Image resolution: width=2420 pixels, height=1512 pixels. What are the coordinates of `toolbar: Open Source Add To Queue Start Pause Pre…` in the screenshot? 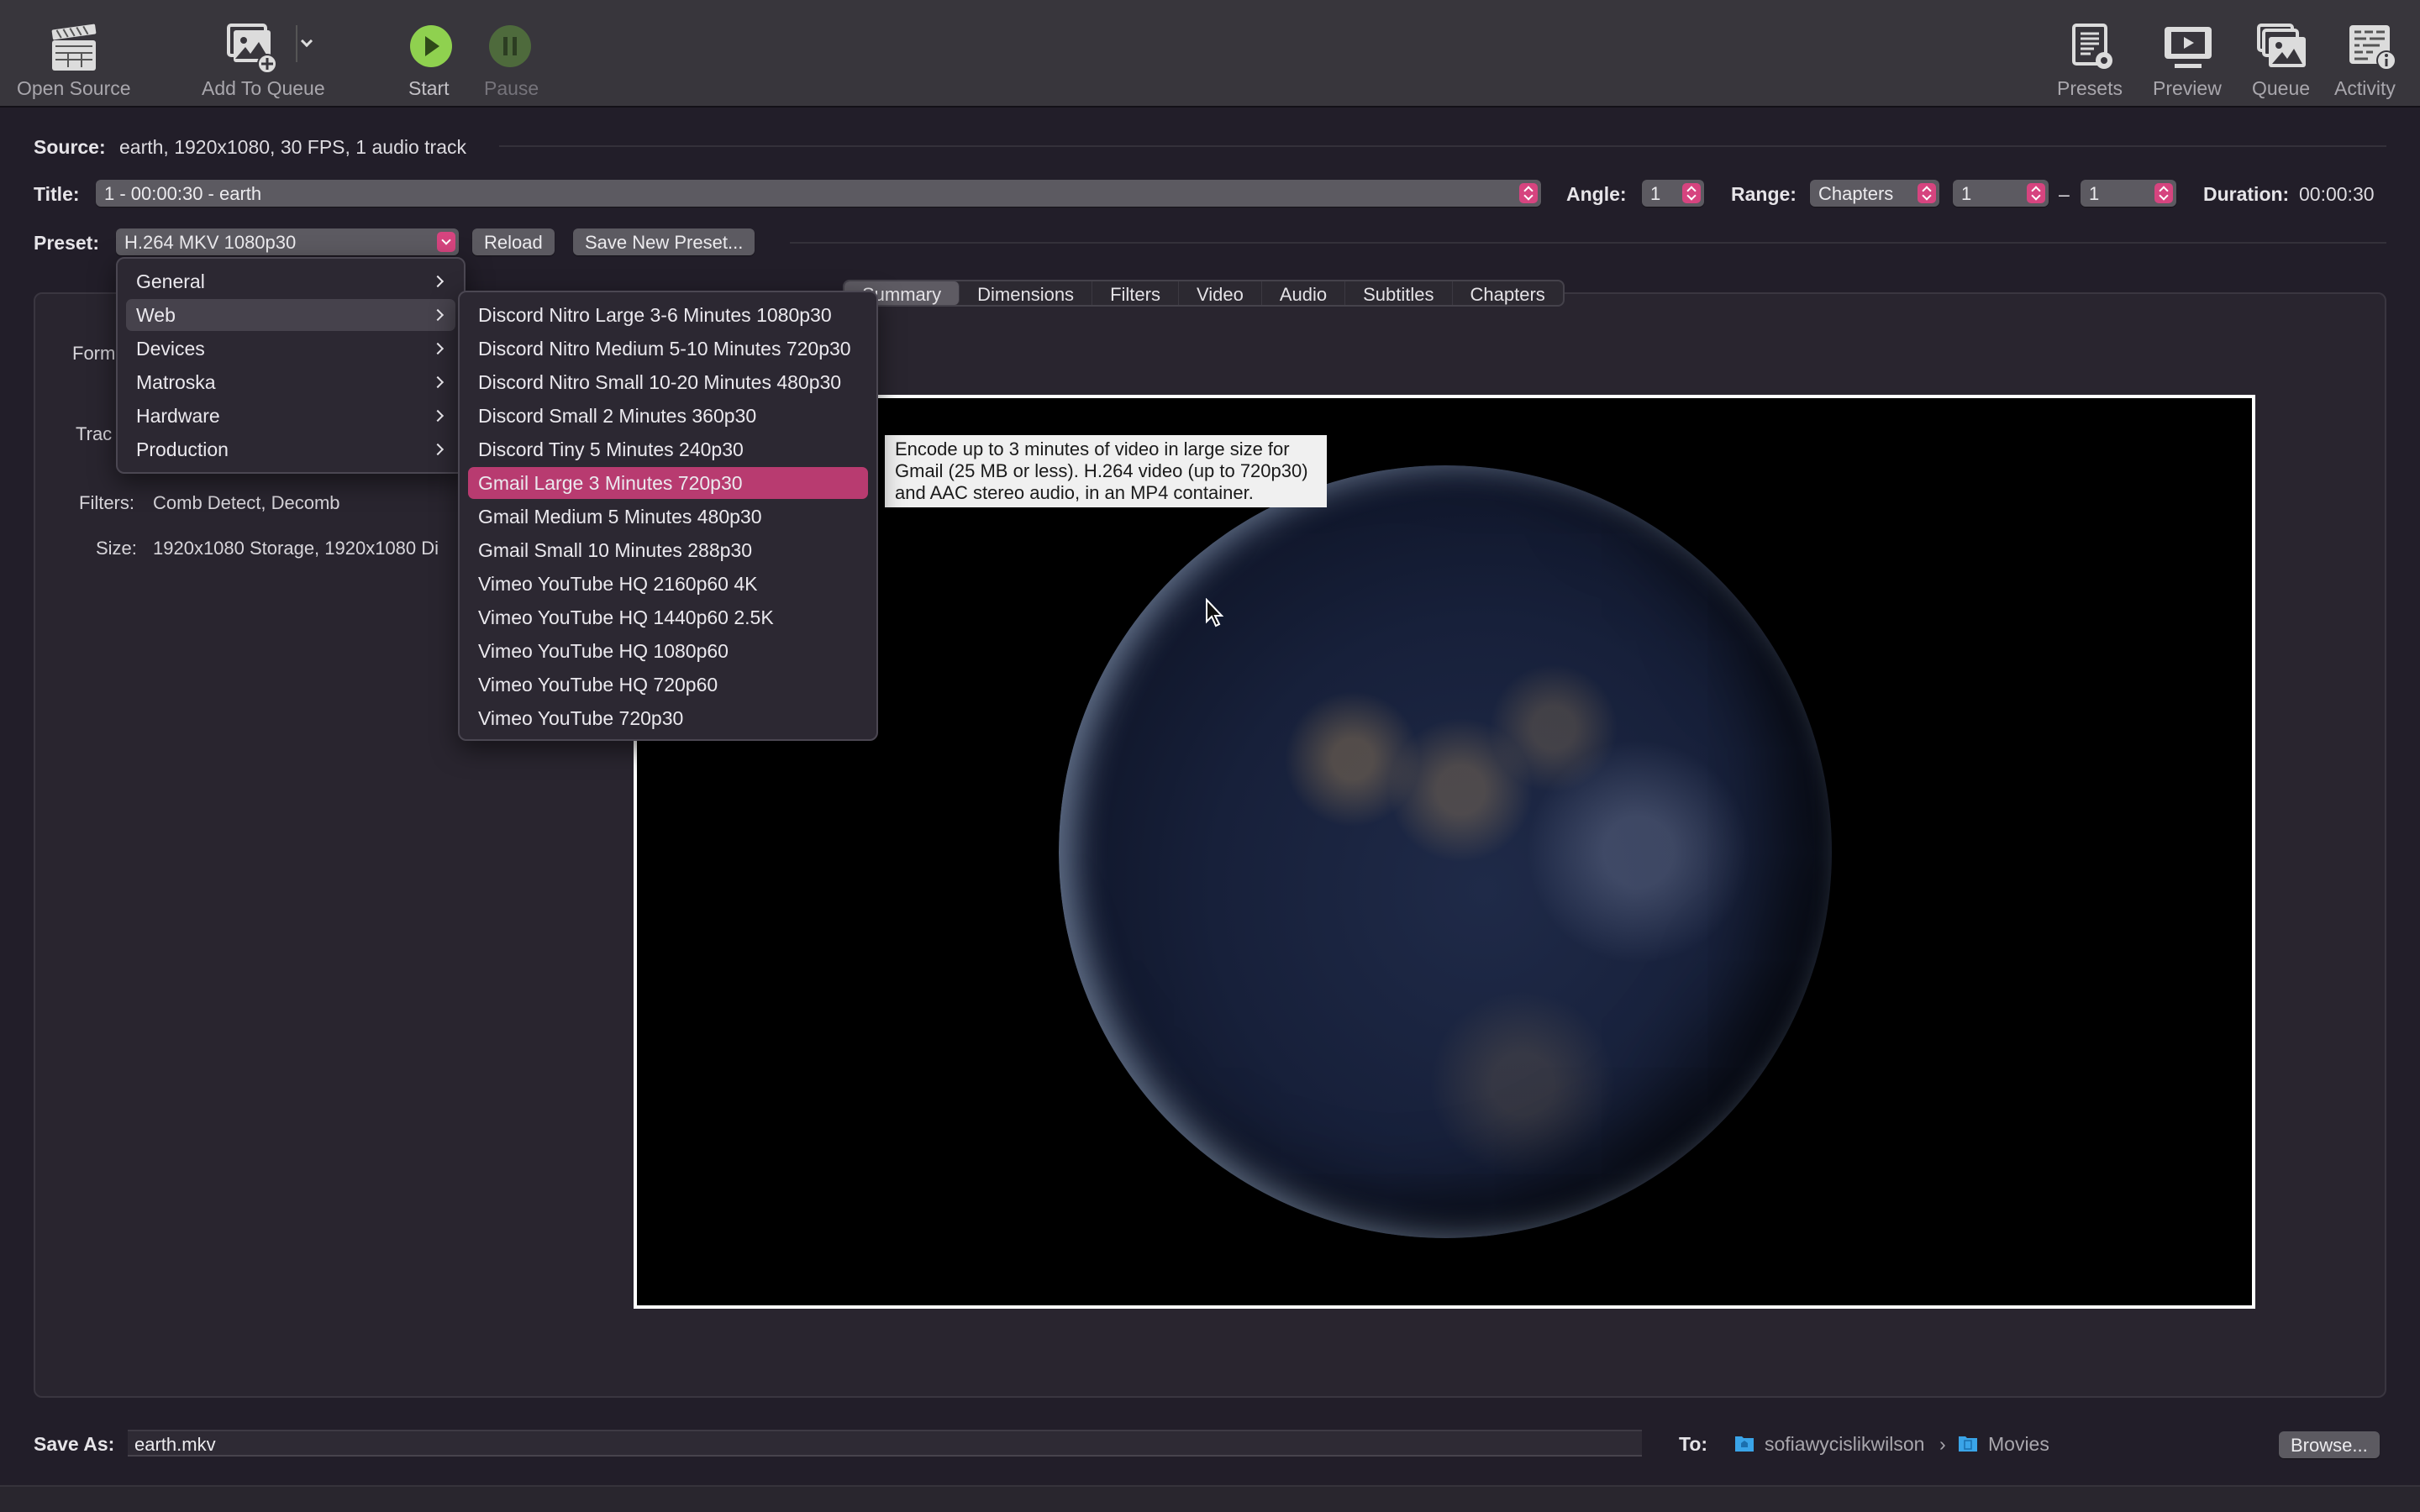 It's located at (1210, 54).